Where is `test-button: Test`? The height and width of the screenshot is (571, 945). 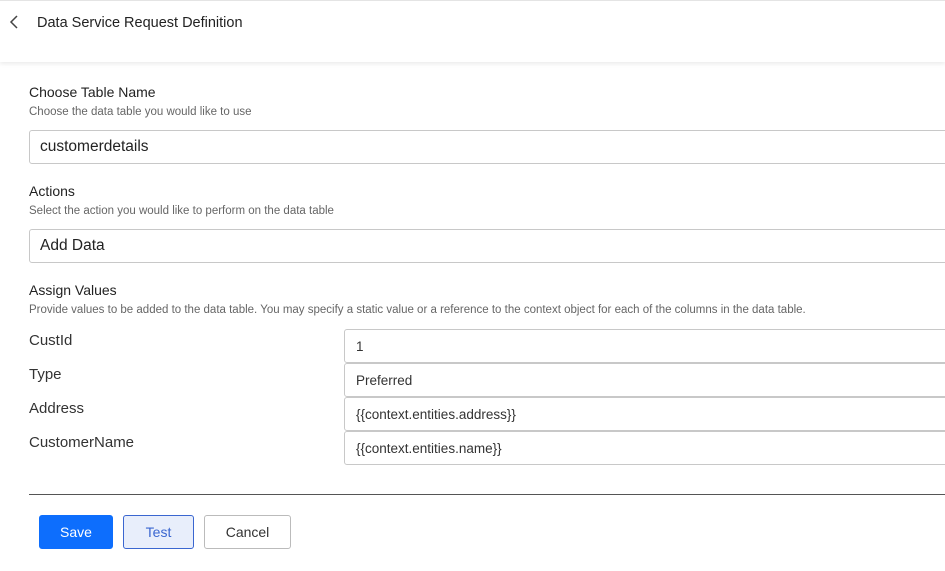
test-button: Test is located at coordinates (158, 532).